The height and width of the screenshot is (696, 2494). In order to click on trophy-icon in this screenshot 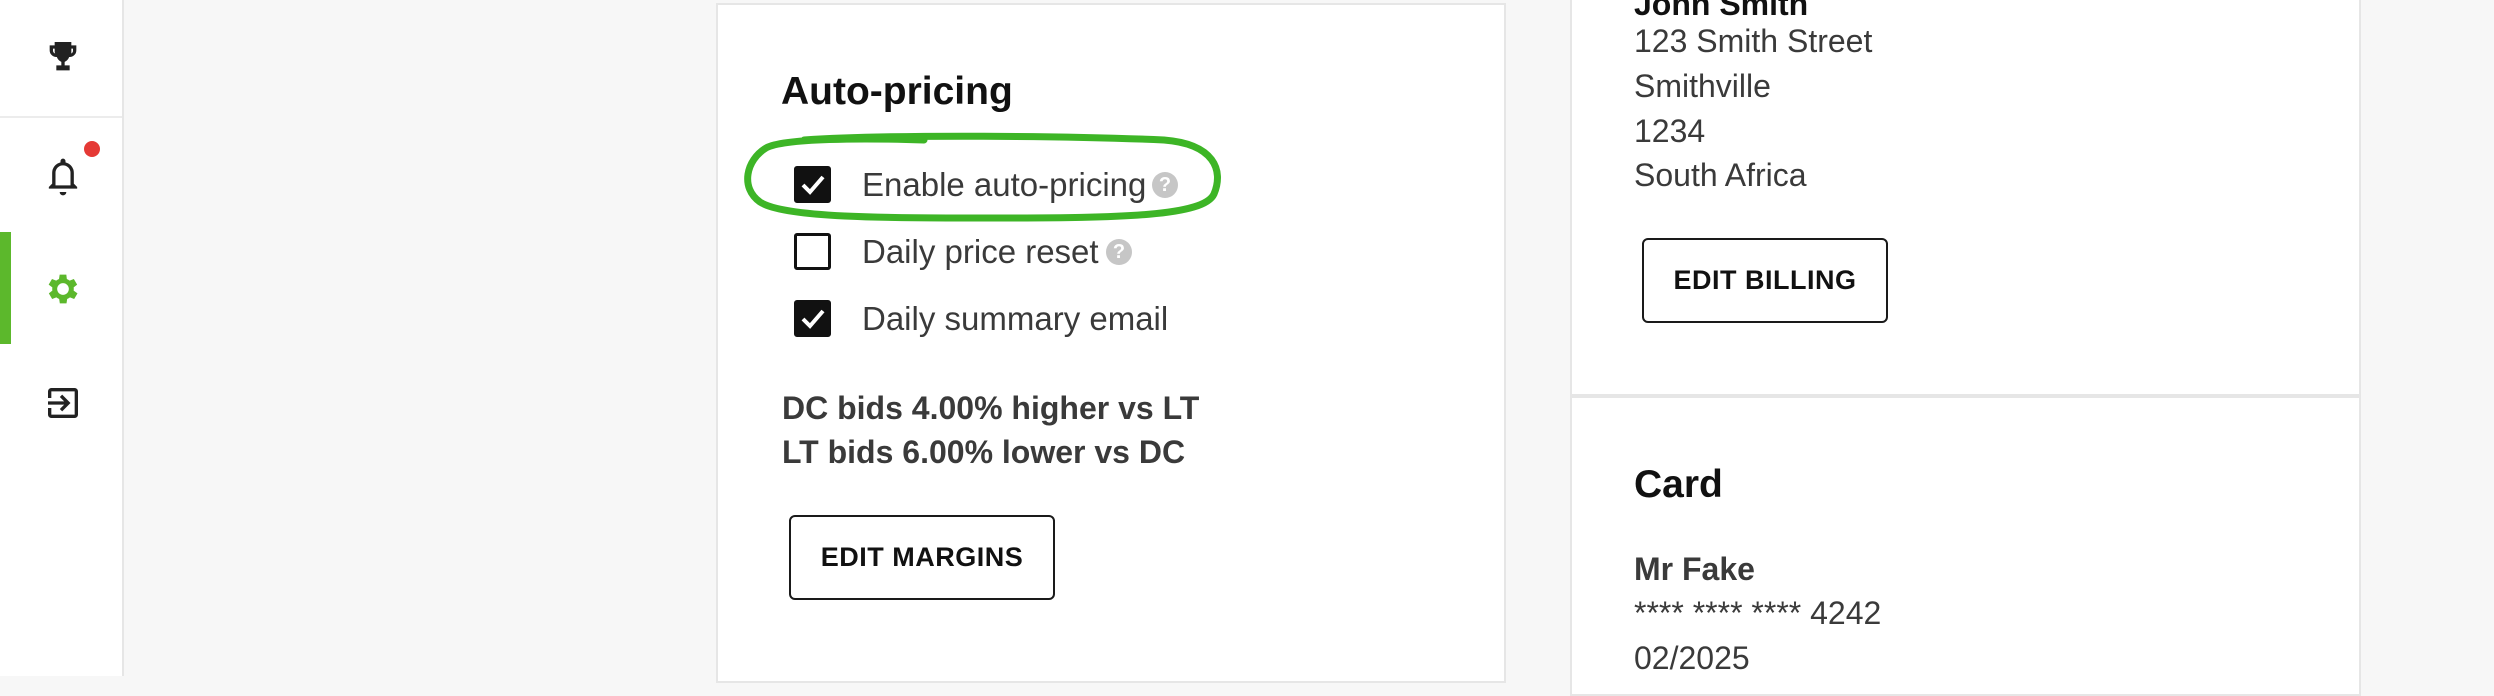, I will do `click(63, 56)`.